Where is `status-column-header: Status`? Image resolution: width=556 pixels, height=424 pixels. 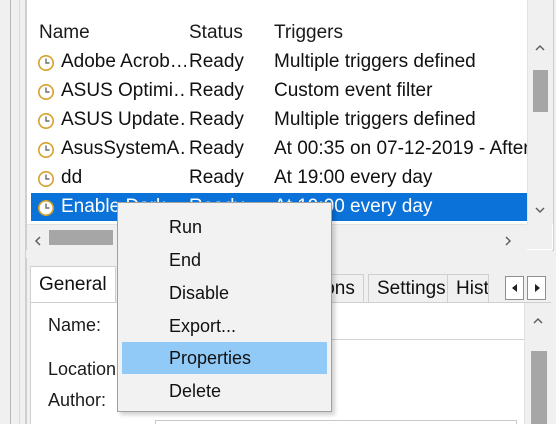
status-column-header: Status is located at coordinates (216, 33).